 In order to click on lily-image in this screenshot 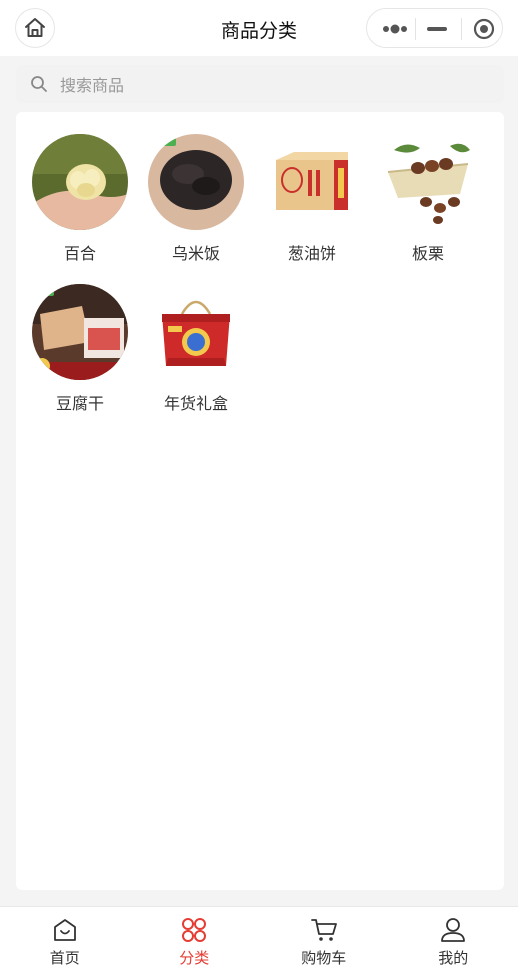, I will do `click(80, 182)`.